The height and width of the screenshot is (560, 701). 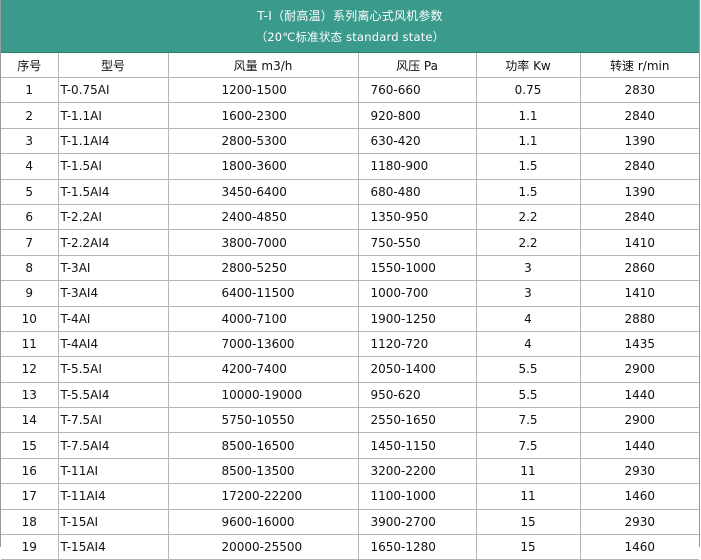 What do you see at coordinates (30, 547) in the screenshot?
I see `cell-index: 19` at bounding box center [30, 547].